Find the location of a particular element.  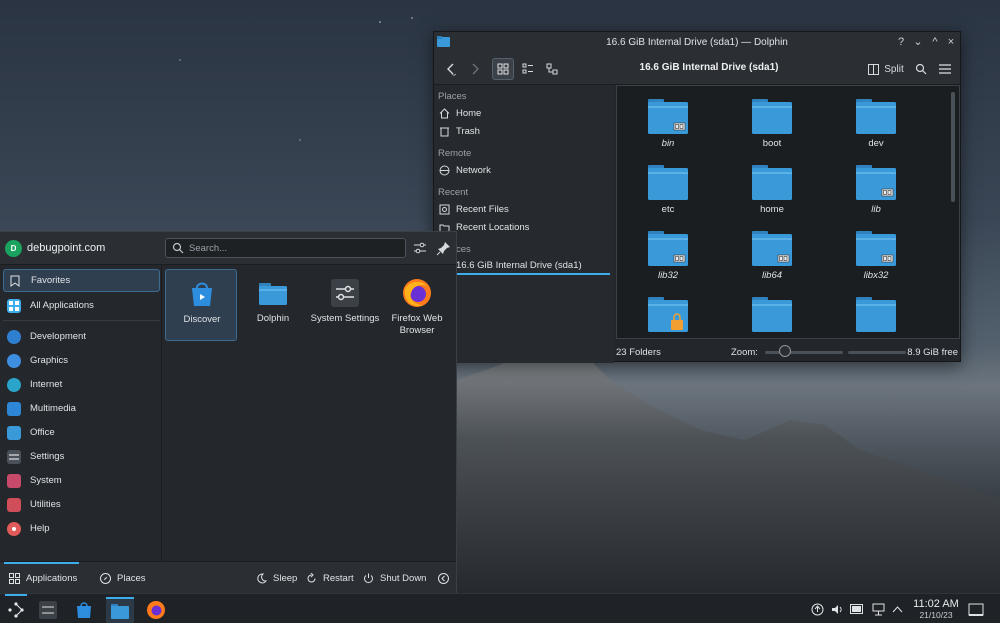

places-item-network: Network is located at coordinates (524, 170).